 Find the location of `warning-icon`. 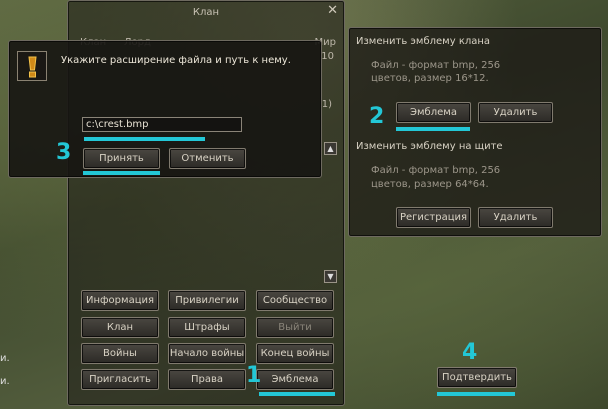

warning-icon is located at coordinates (32, 67).